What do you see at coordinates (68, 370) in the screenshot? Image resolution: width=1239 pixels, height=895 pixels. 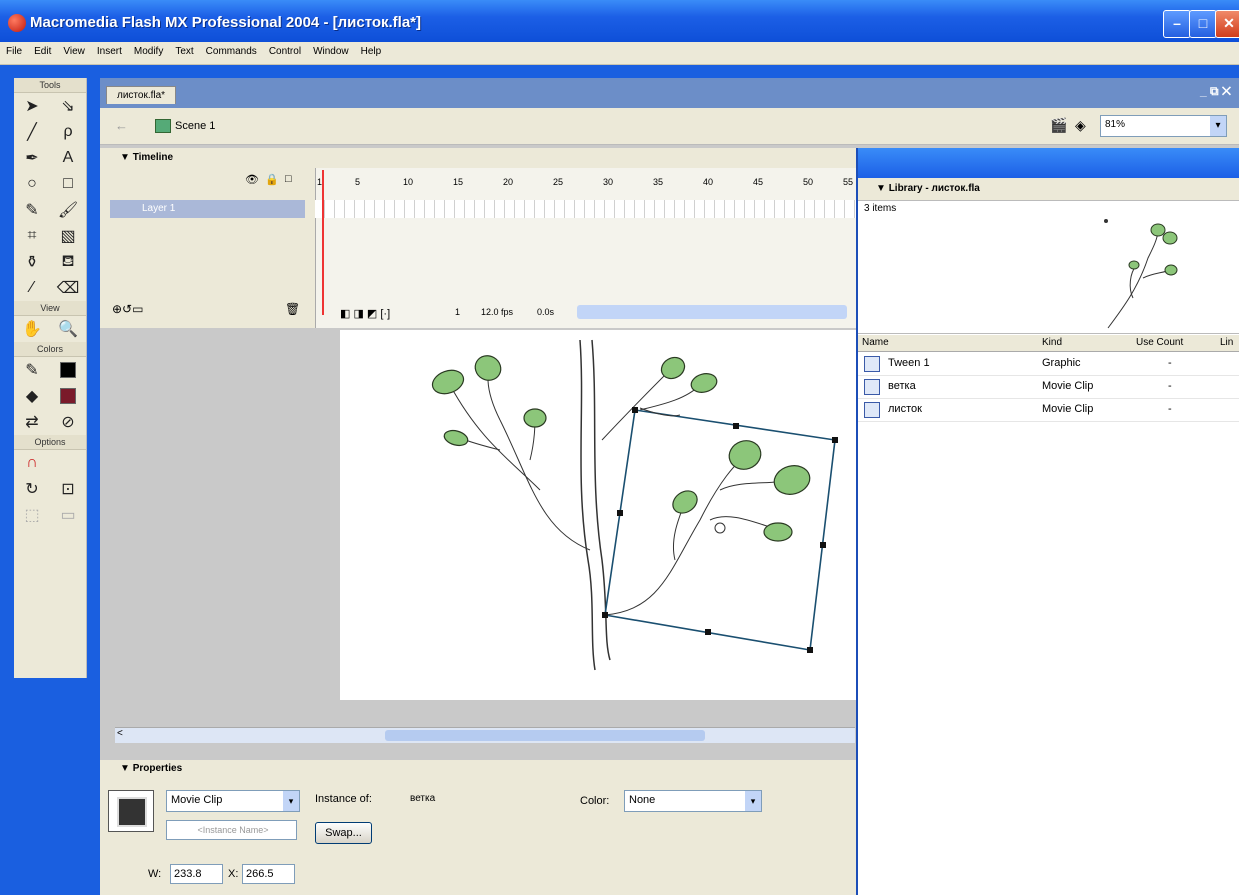 I see `stroke-color-swatch` at bounding box center [68, 370].